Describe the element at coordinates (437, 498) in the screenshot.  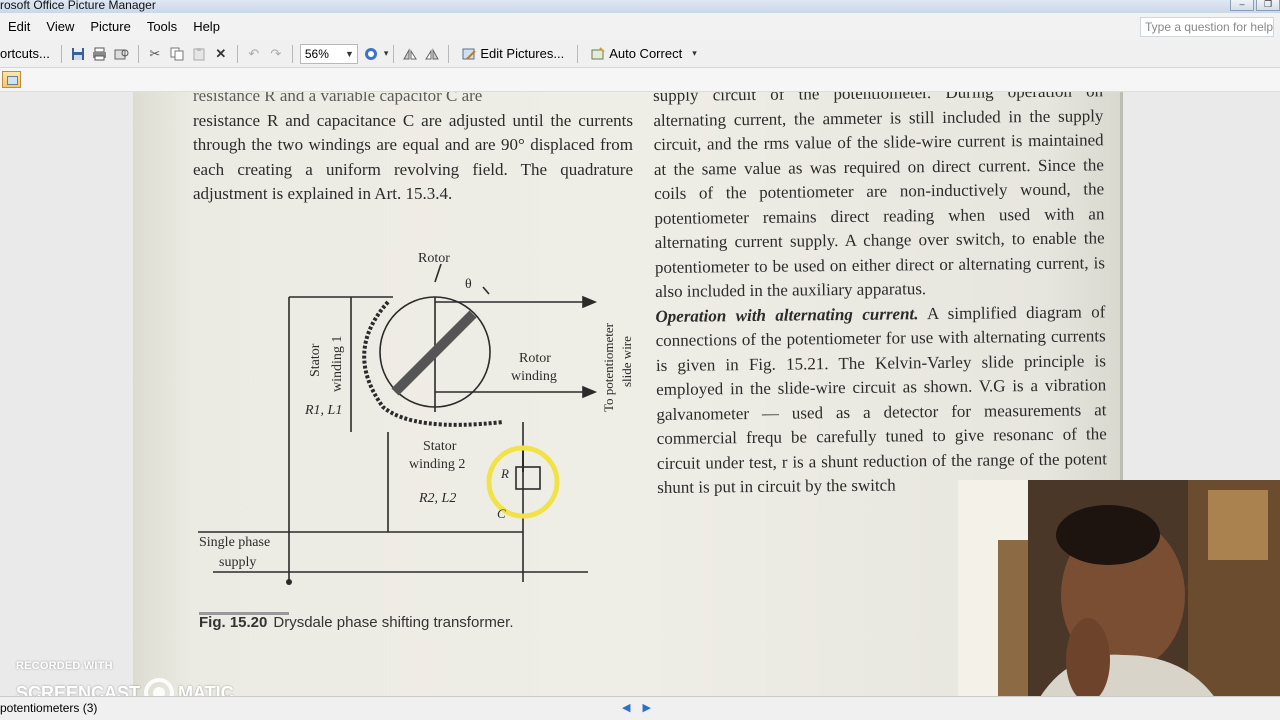
I see `label-r2l2: R2, L2` at that location.